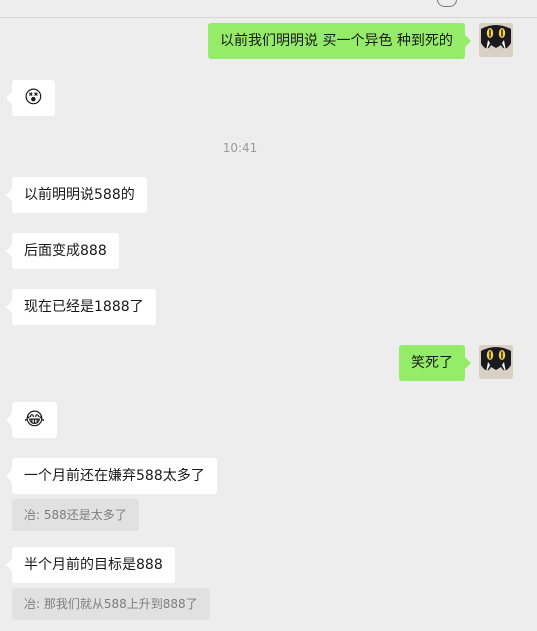  Describe the element at coordinates (75, 515) in the screenshot. I see `quoted-reply-1: 冶: 588还是太多了` at that location.